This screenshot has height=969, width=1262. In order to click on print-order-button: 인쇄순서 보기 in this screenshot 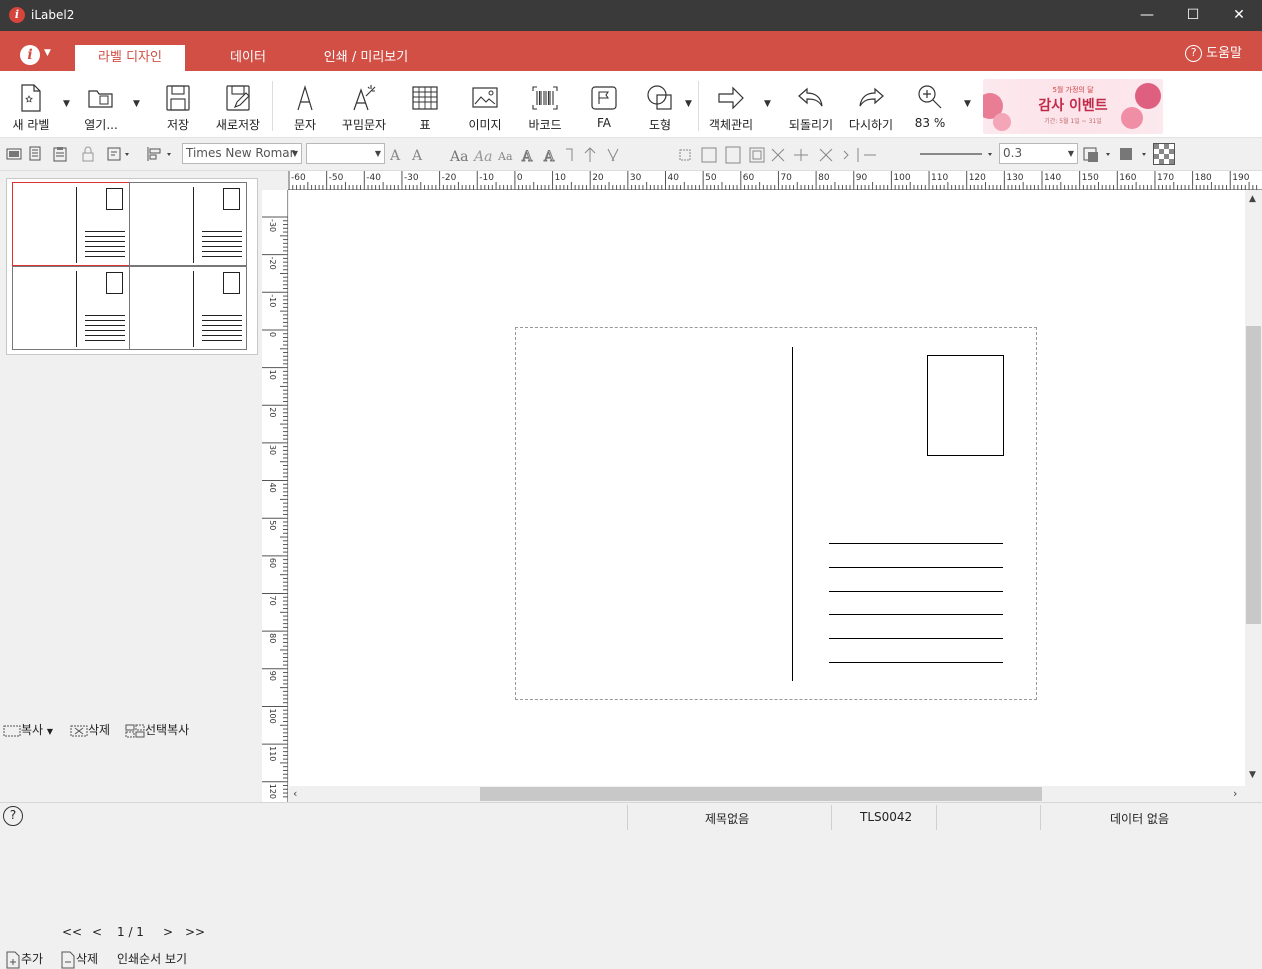, I will do `click(152, 958)`.